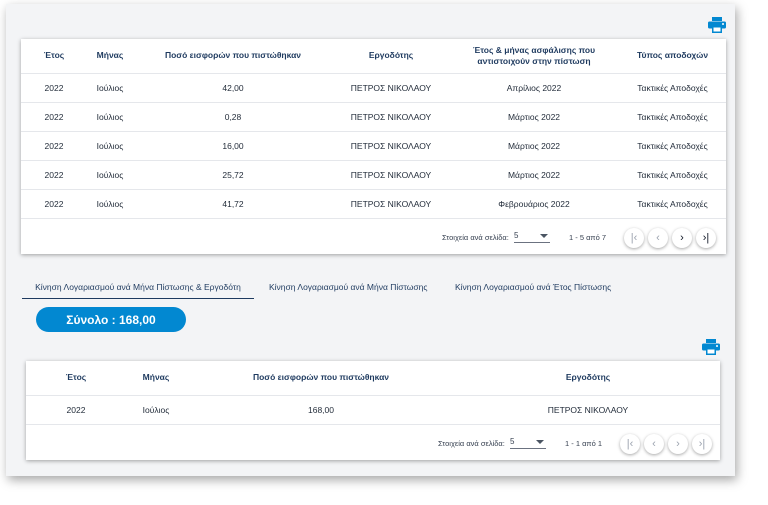  Describe the element at coordinates (233, 117) in the screenshot. I see `cell-amount: 0,28` at that location.